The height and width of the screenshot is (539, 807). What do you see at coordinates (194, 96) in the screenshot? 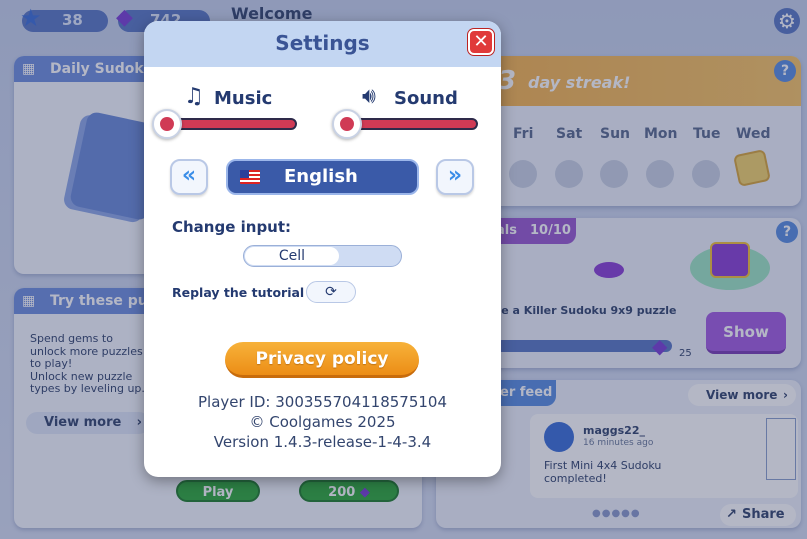
I see `music-note-icon: ♫` at bounding box center [194, 96].